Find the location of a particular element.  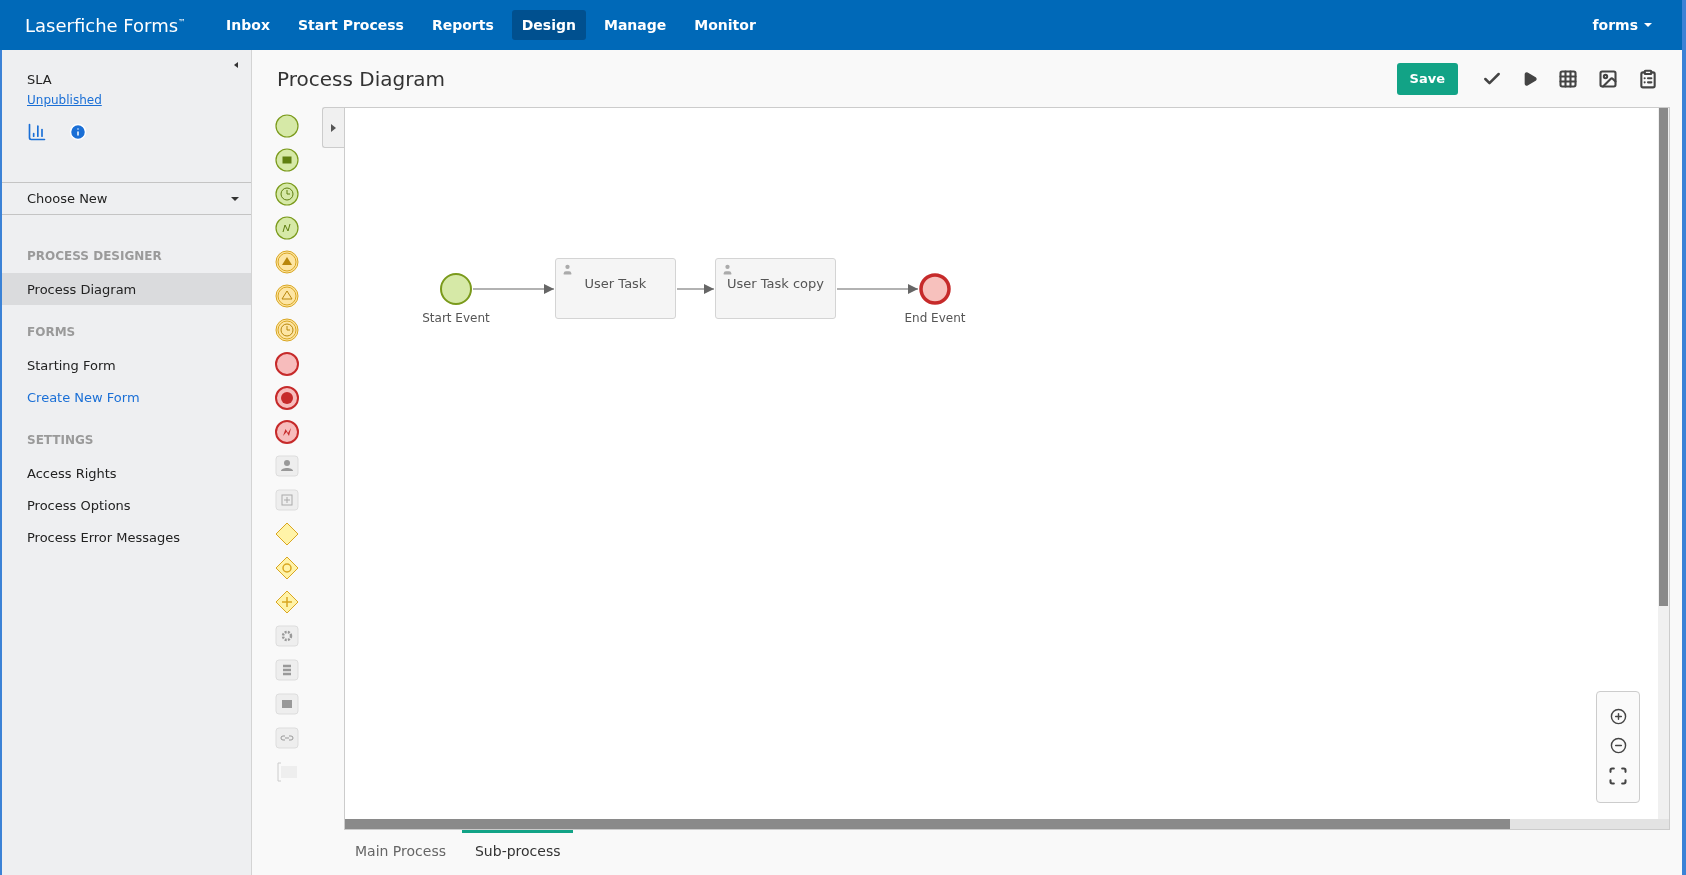

section-heading: SETTINGS is located at coordinates (60, 440).